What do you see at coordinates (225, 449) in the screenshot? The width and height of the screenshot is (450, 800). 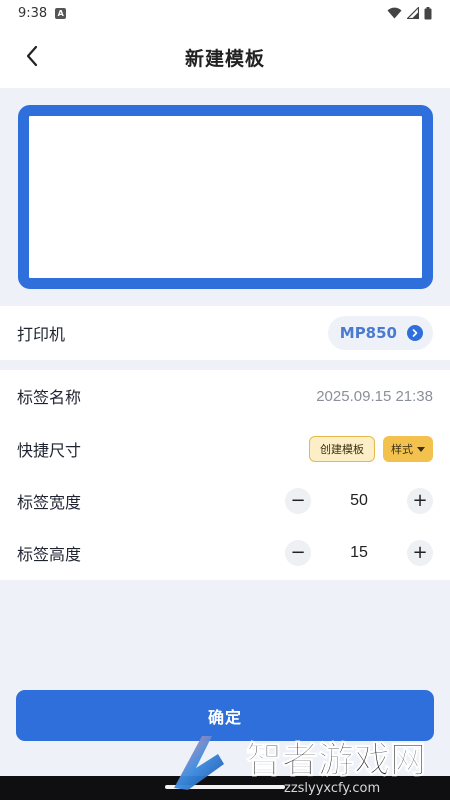 I see `quick-size-row: 快捷尺寸 创建模板 样式` at bounding box center [225, 449].